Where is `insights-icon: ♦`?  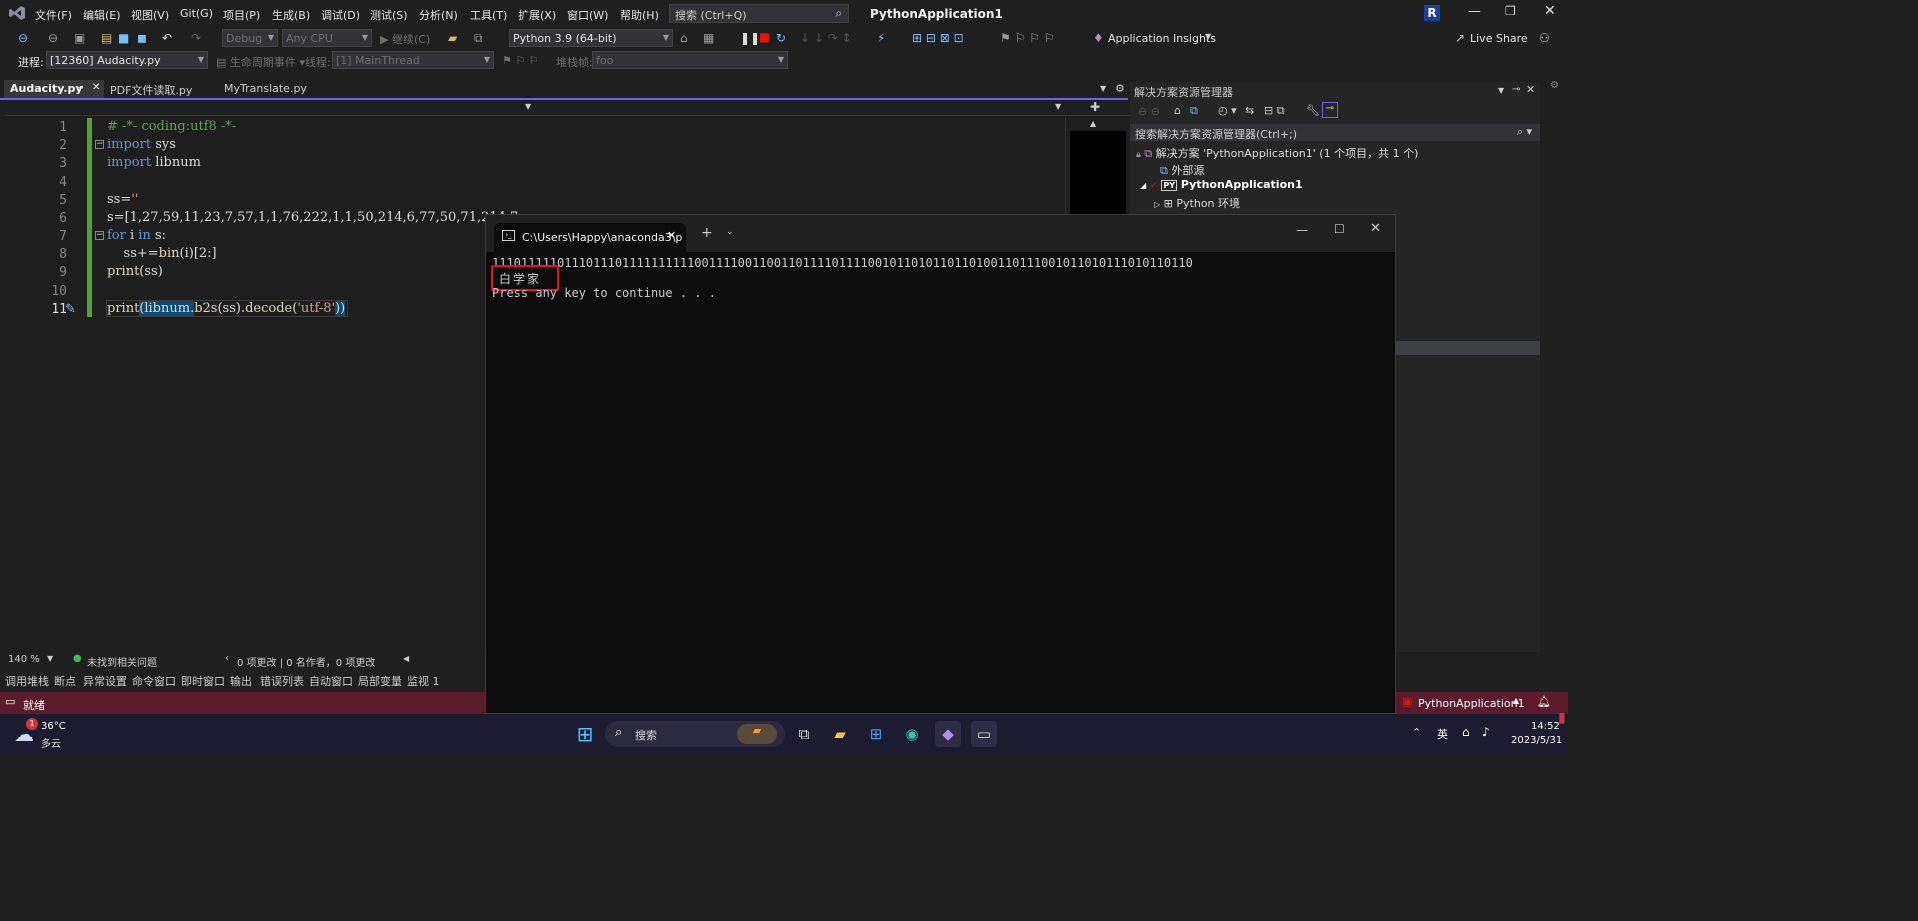 insights-icon: ♦ is located at coordinates (1098, 38).